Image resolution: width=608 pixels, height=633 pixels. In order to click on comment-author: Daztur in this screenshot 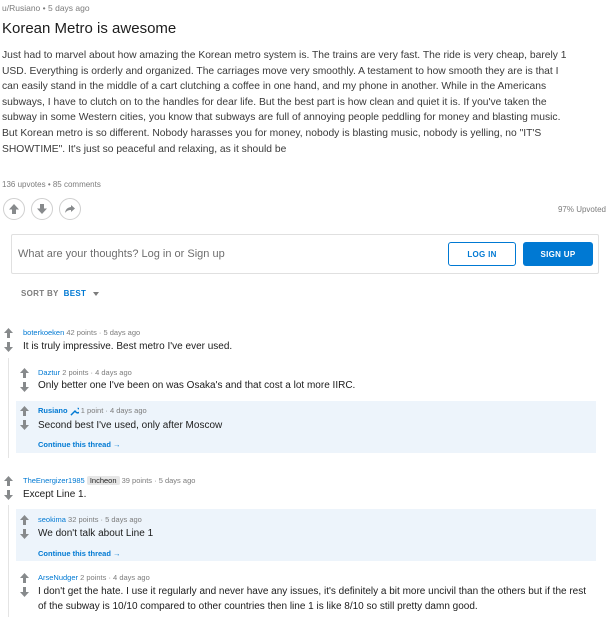, I will do `click(49, 372)`.